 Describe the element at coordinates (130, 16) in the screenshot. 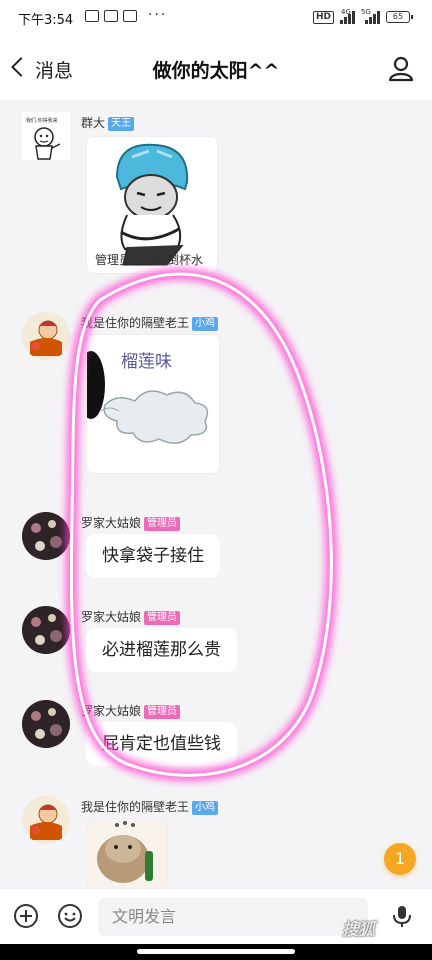

I see `mail-notification-icon` at that location.